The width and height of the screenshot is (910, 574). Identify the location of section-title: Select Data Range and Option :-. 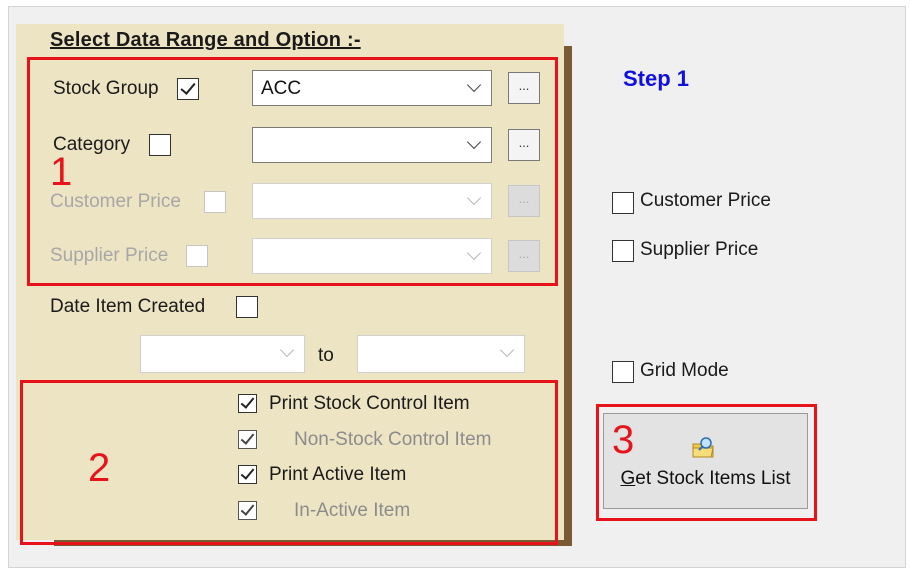
(205, 40).